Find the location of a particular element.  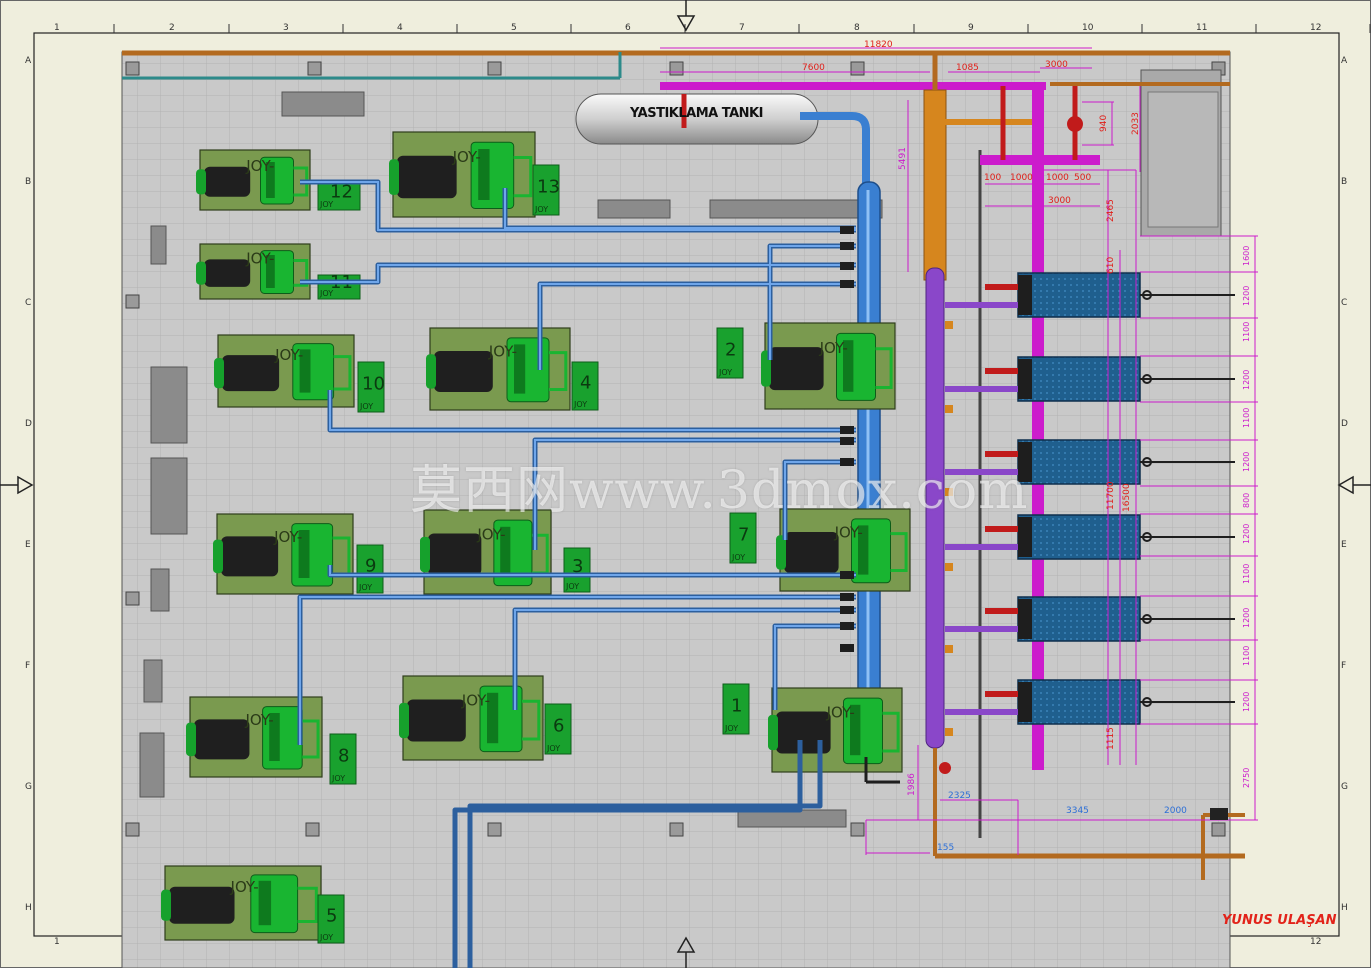

chiller-number: 2 is located at coordinates (730, 350).